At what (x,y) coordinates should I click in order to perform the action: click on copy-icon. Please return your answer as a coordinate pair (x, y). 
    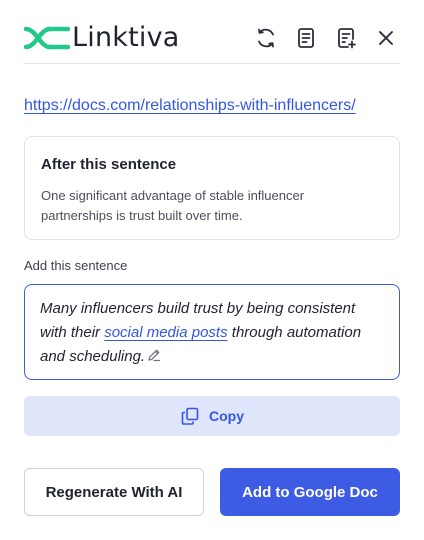
    Looking at the image, I should click on (190, 416).